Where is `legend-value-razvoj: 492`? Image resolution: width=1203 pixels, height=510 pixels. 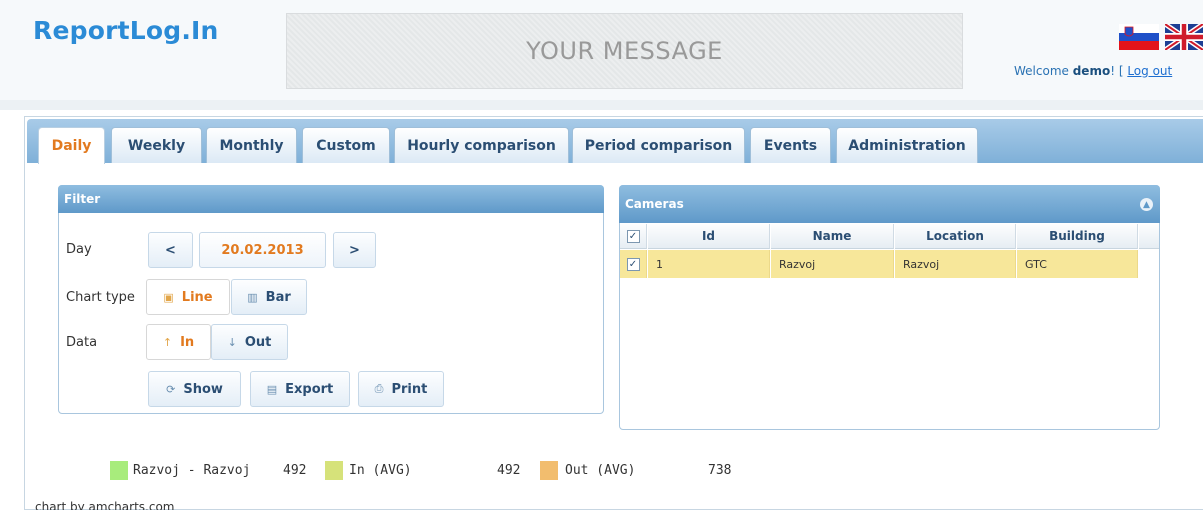
legend-value-razvoj: 492 is located at coordinates (295, 470).